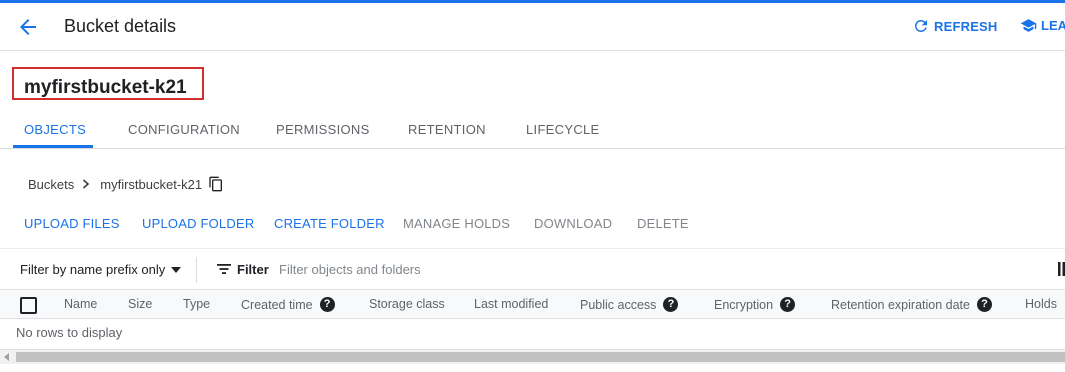 This screenshot has height=372, width=1065. I want to click on column-header-holds: Holds, so click(1041, 304).